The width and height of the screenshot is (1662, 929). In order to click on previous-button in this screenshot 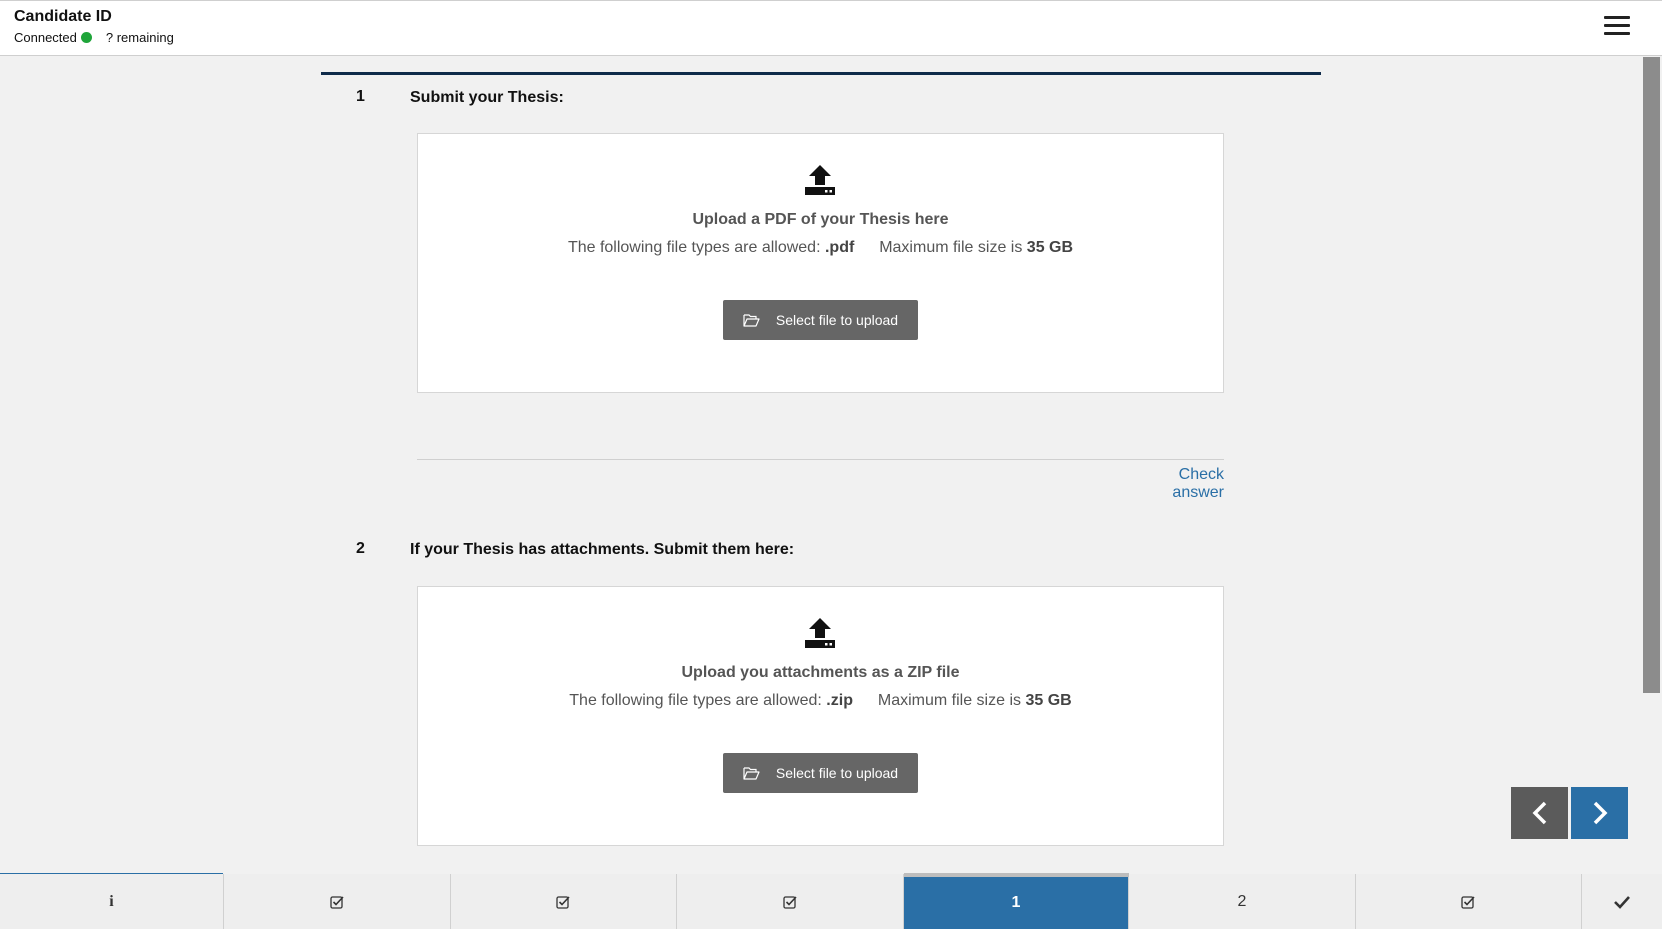, I will do `click(1539, 813)`.